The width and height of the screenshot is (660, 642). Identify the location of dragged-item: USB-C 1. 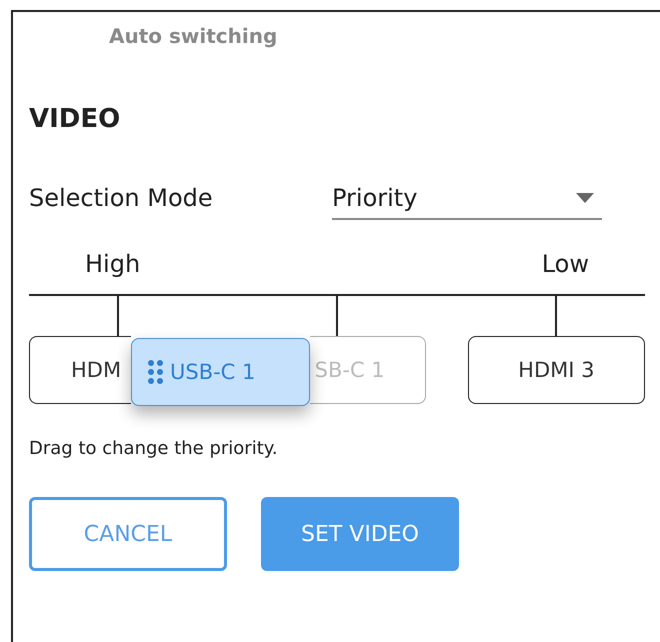
(220, 372).